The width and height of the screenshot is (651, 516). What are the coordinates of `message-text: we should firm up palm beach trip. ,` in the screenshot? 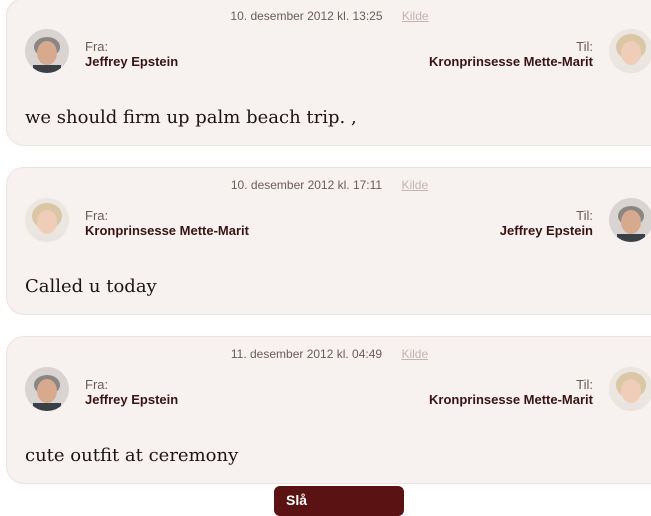 It's located at (191, 117).